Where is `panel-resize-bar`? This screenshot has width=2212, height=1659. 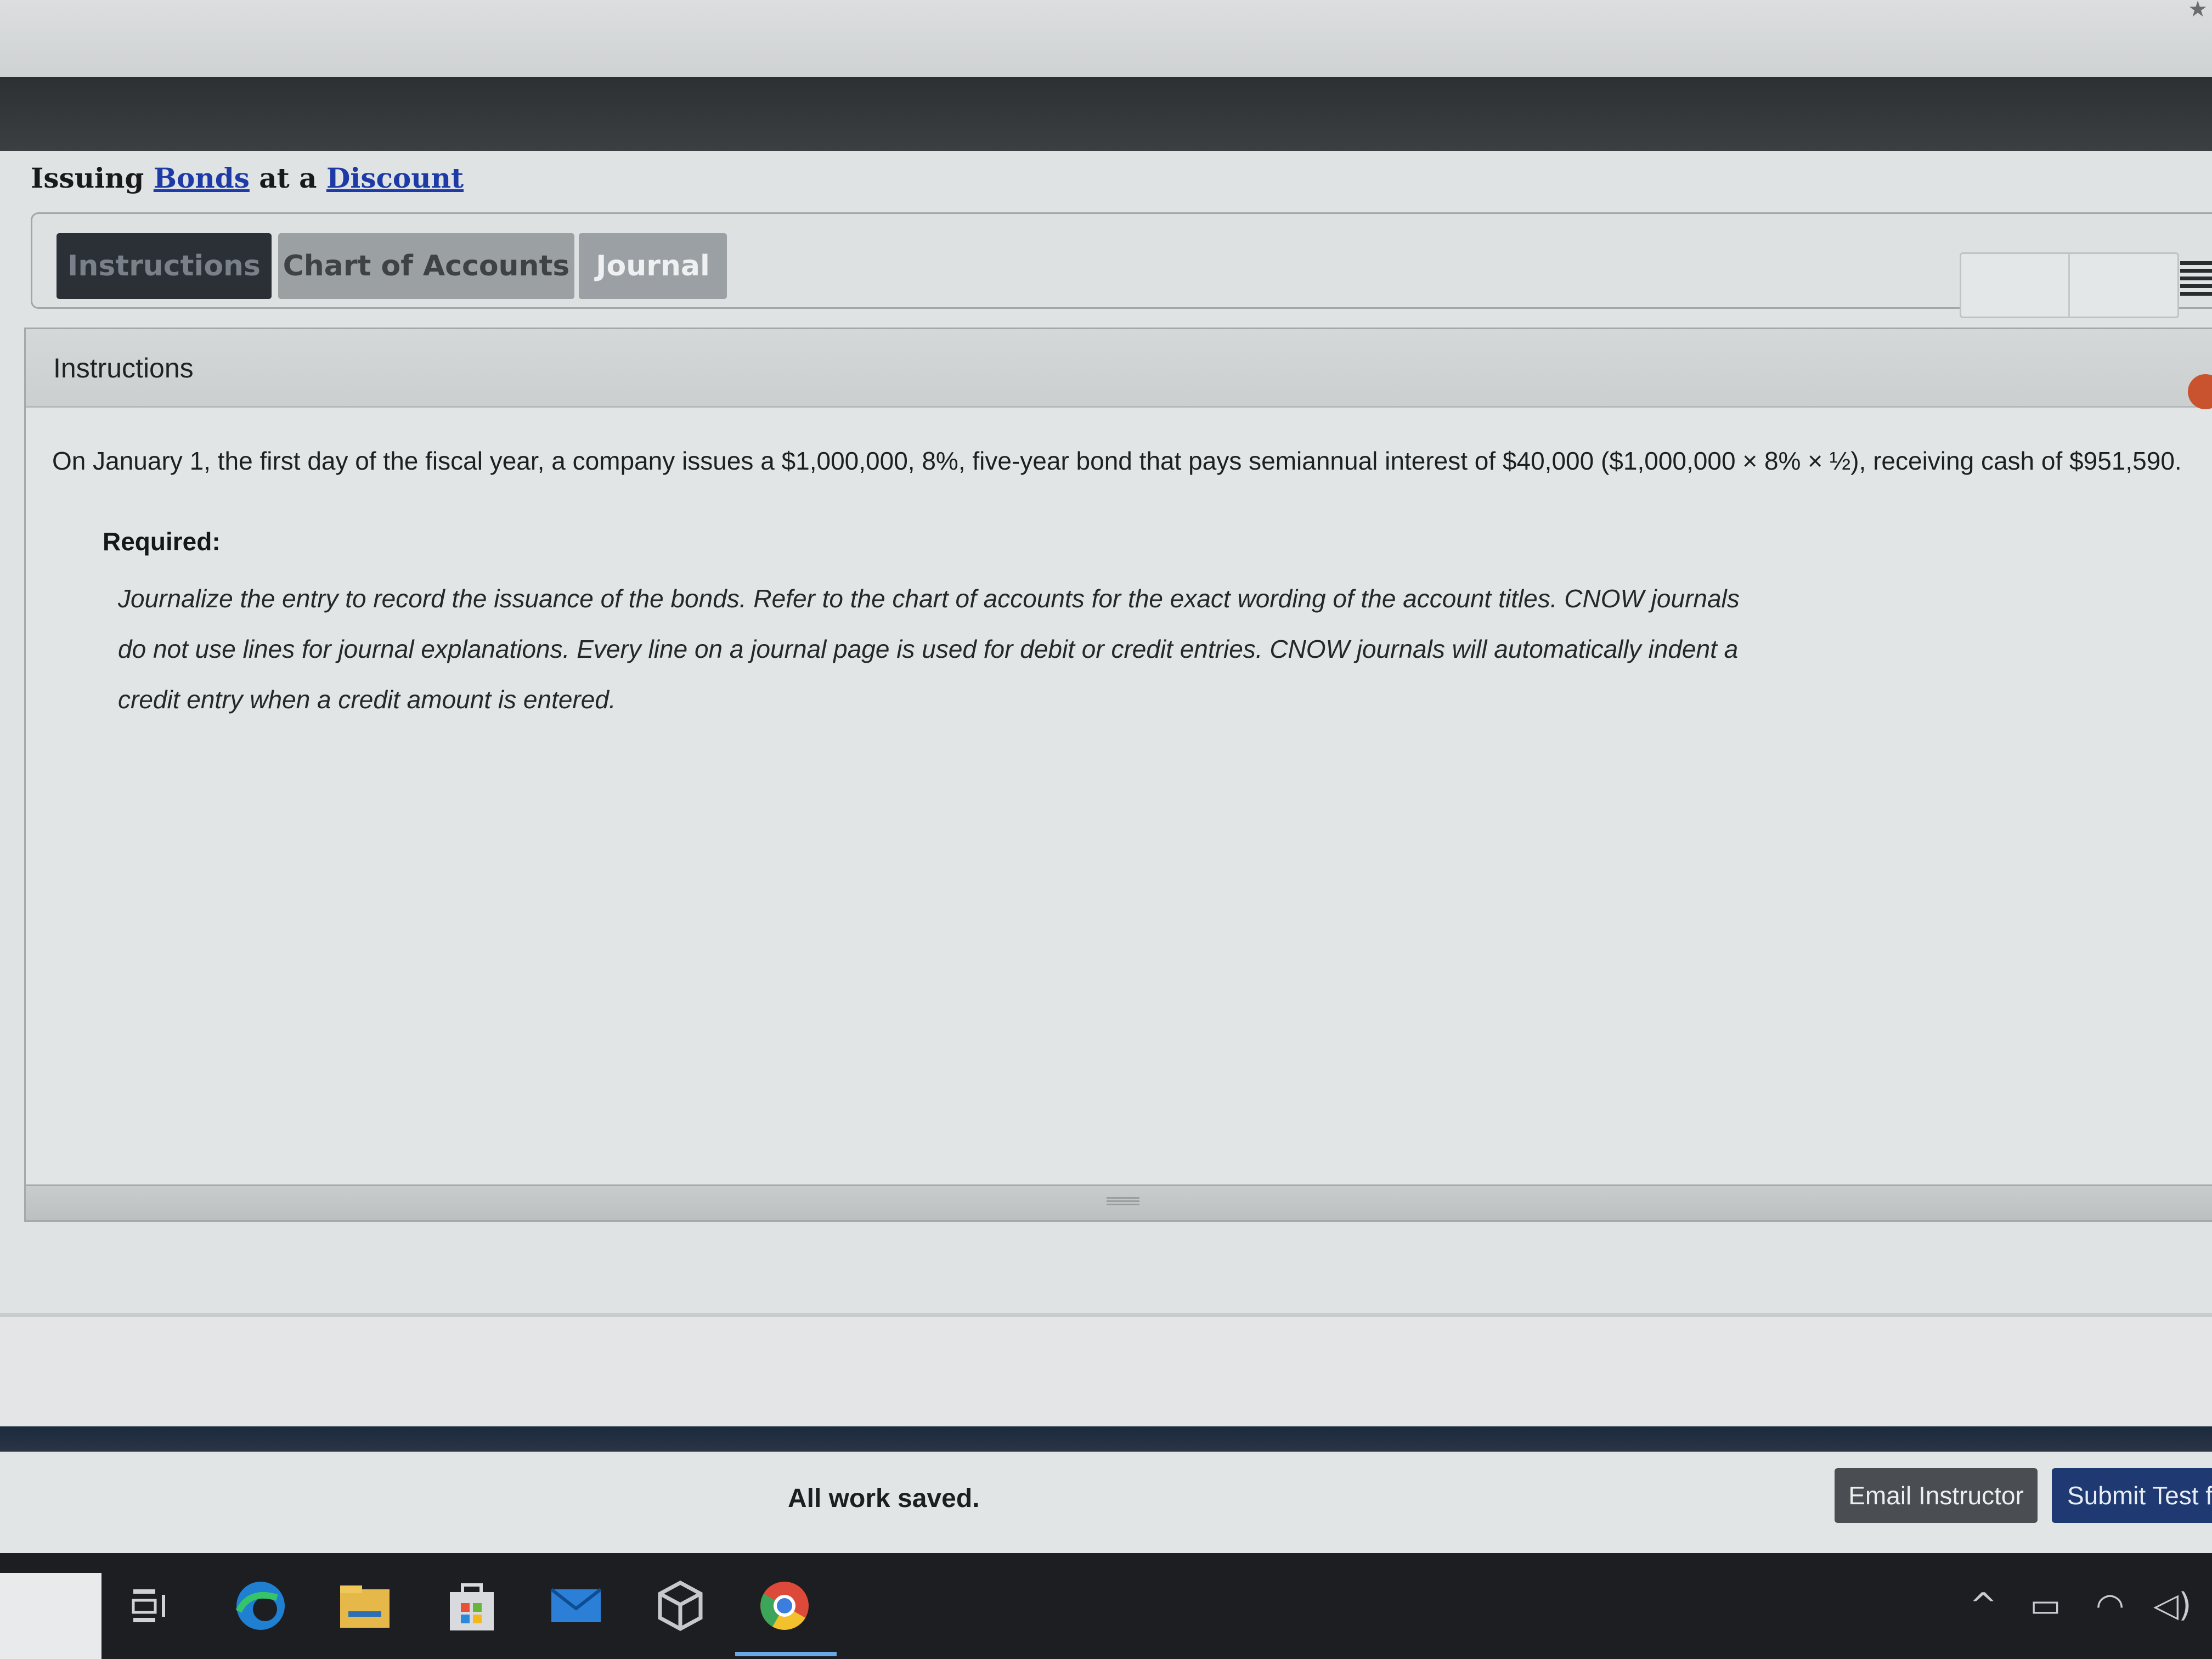
panel-resize-bar is located at coordinates (1119, 1202).